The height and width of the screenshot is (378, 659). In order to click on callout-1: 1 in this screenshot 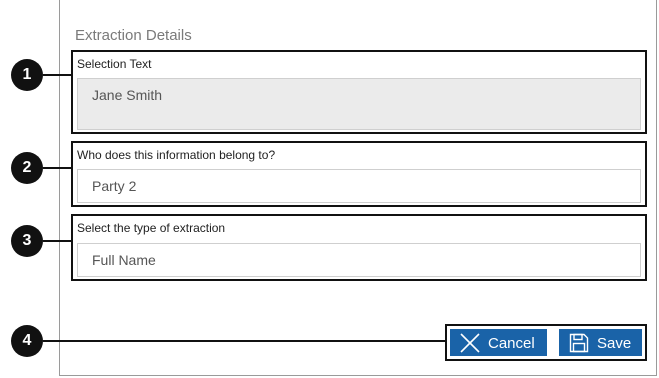, I will do `click(27, 75)`.